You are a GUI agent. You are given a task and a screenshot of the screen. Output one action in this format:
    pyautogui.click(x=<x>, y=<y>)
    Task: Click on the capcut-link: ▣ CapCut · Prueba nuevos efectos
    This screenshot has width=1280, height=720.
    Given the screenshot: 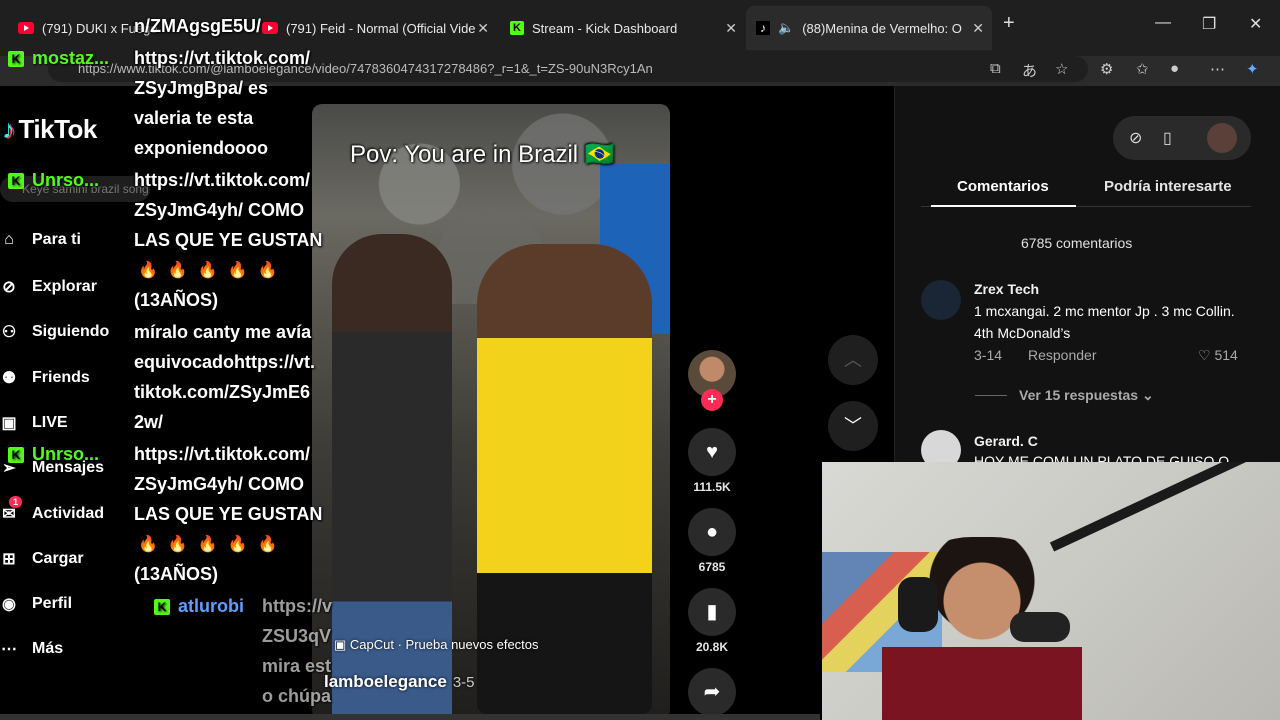 What is the action you would take?
    pyautogui.click(x=436, y=645)
    